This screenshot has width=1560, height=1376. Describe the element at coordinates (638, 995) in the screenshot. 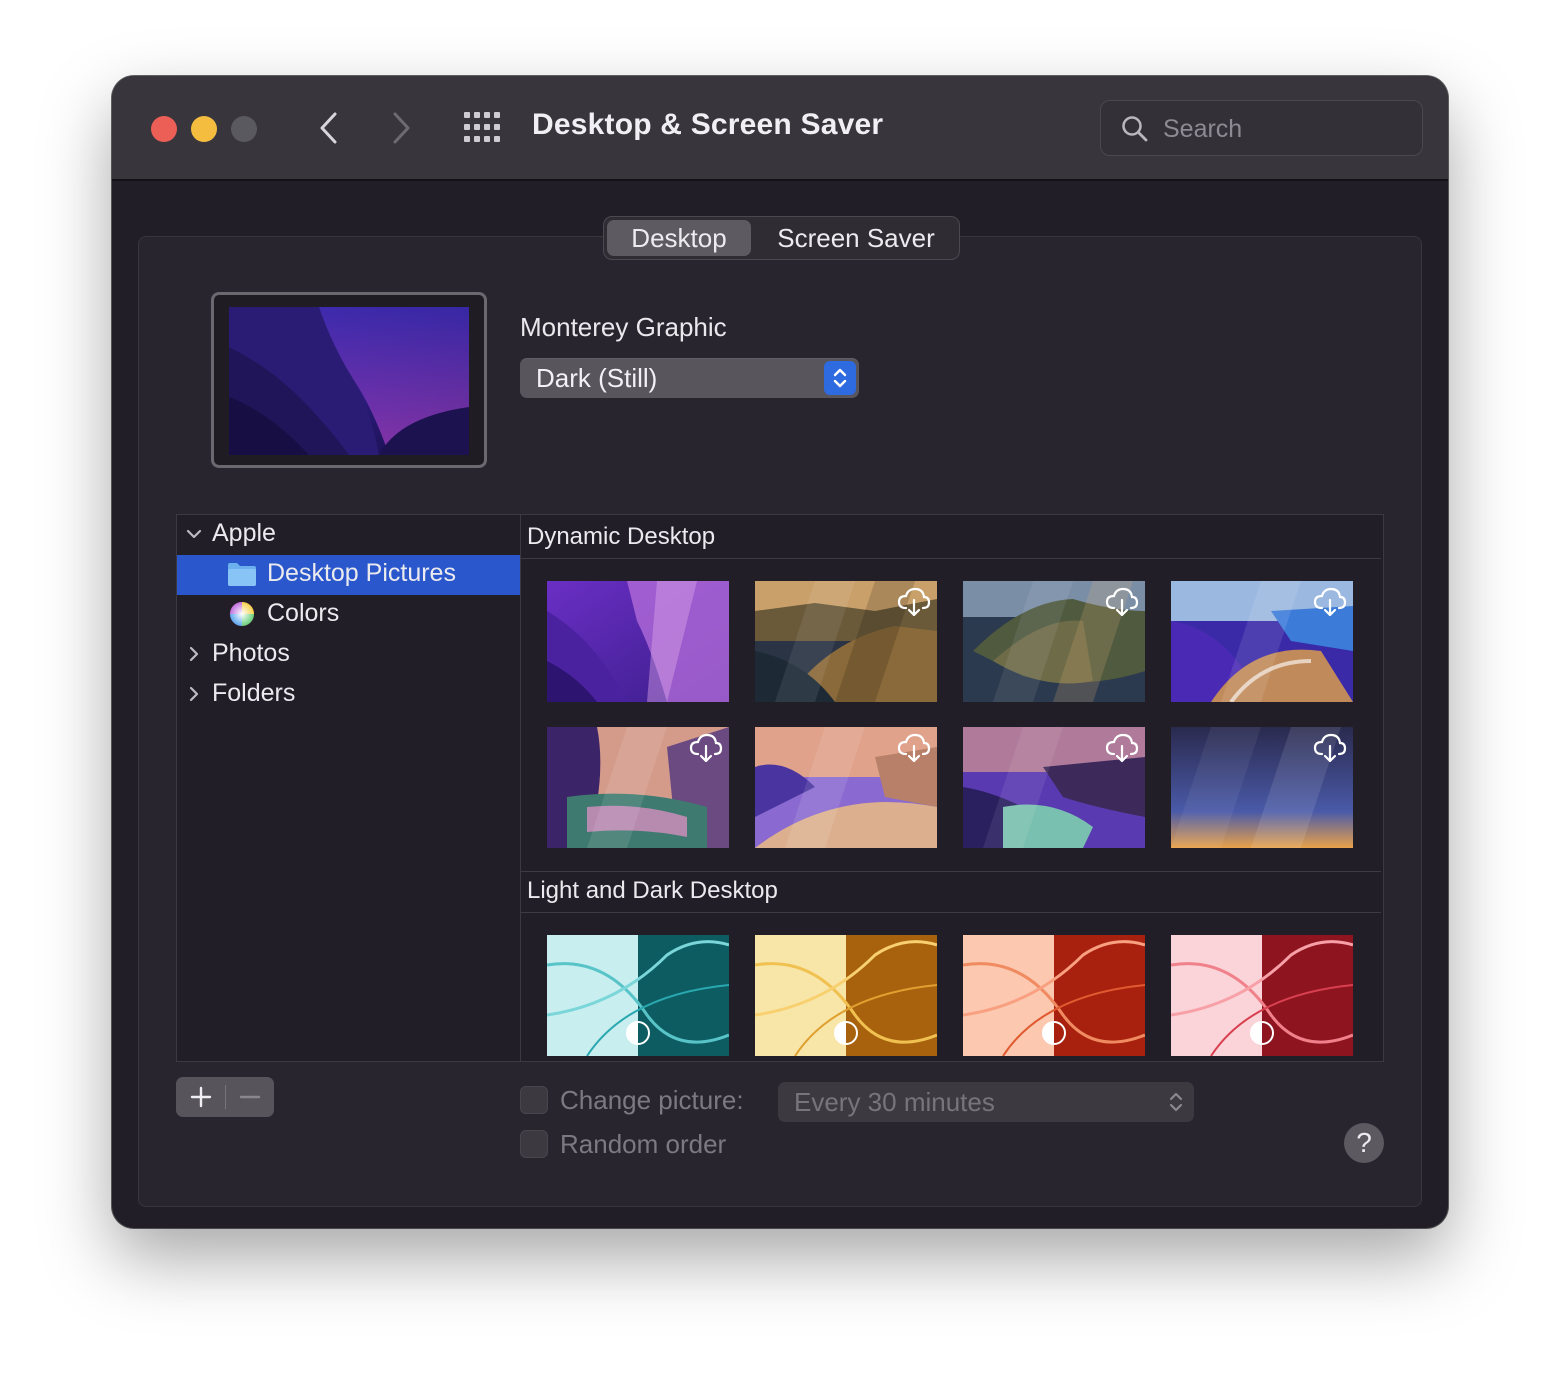

I see `wallpaper-thumb-teal` at that location.